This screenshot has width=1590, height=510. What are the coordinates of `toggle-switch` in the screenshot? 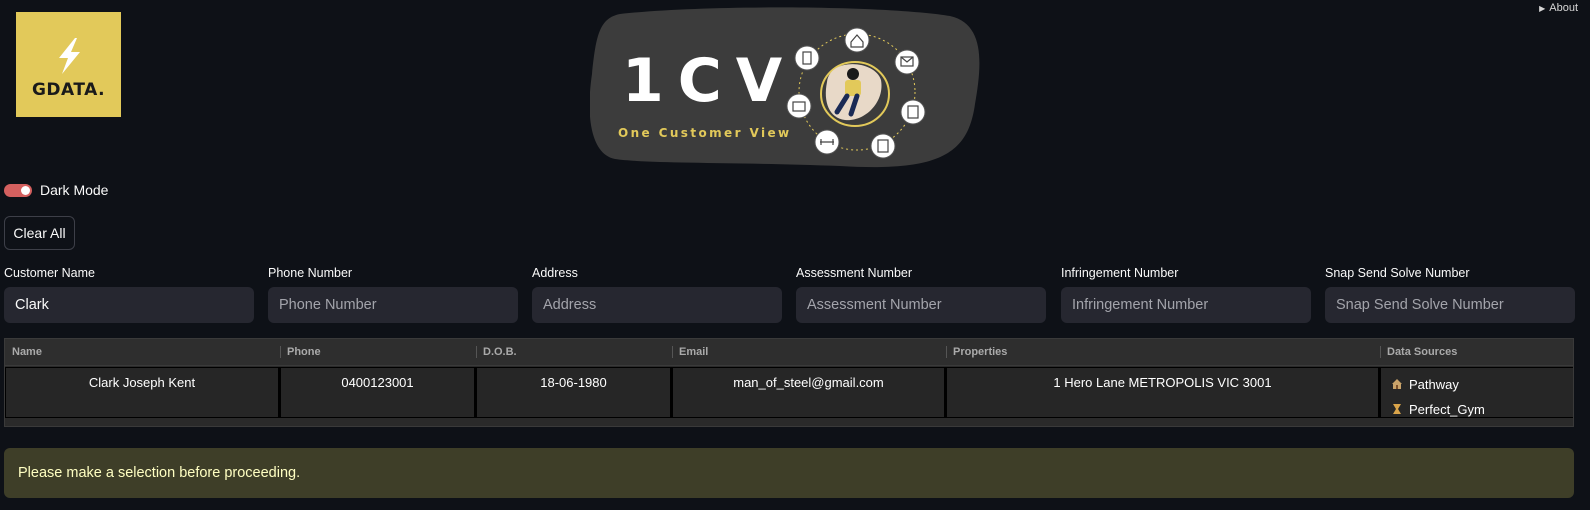 It's located at (18, 190).